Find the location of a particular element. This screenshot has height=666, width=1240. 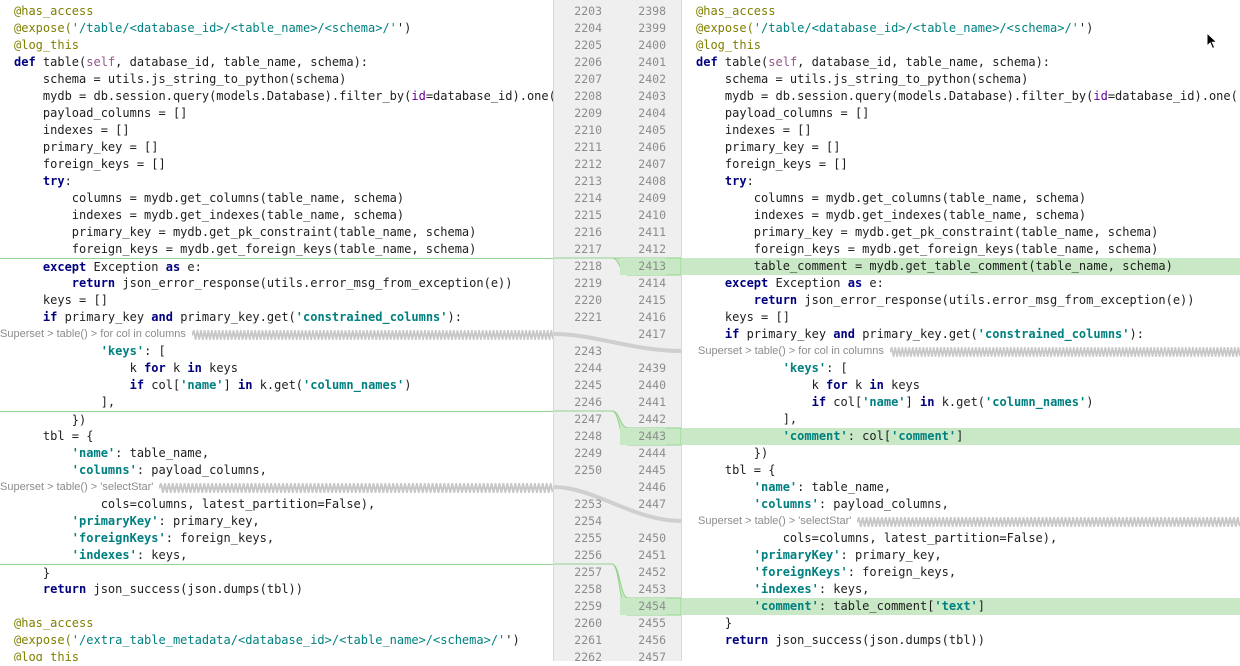

code-token: json_success(json.dumps(tbl)) is located at coordinates (198, 589).